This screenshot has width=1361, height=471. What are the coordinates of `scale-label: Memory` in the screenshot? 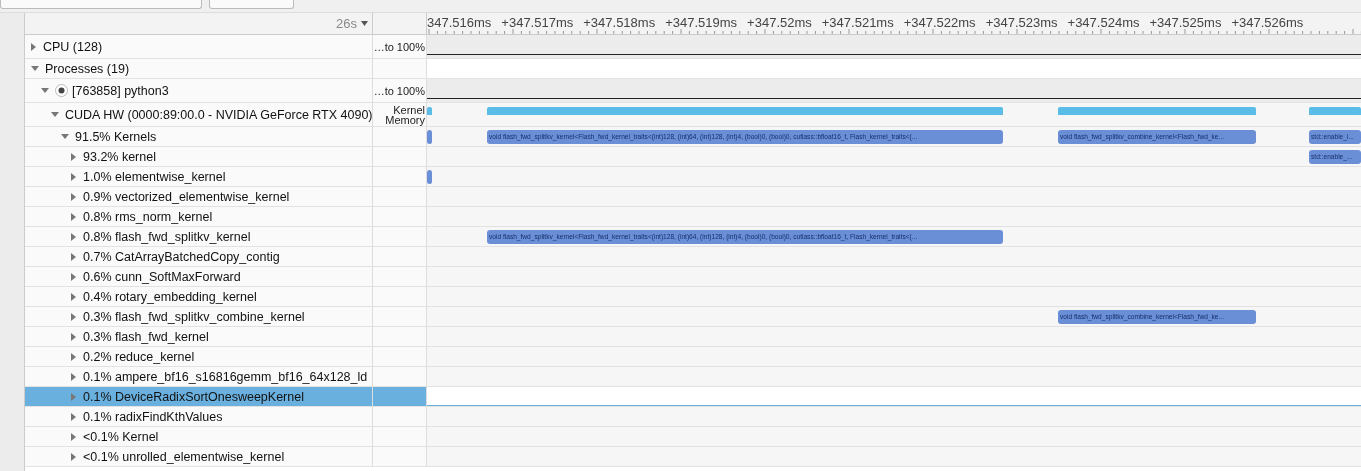 It's located at (405, 119).